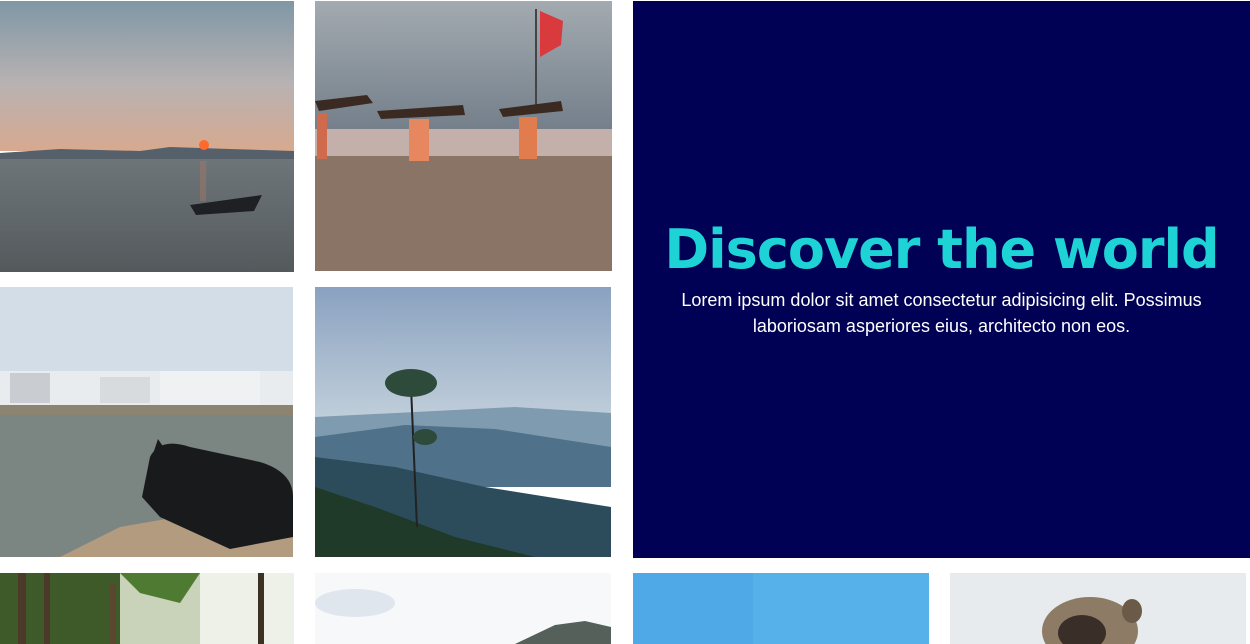 The image size is (1250, 644). I want to click on misty-hills-image, so click(463, 422).